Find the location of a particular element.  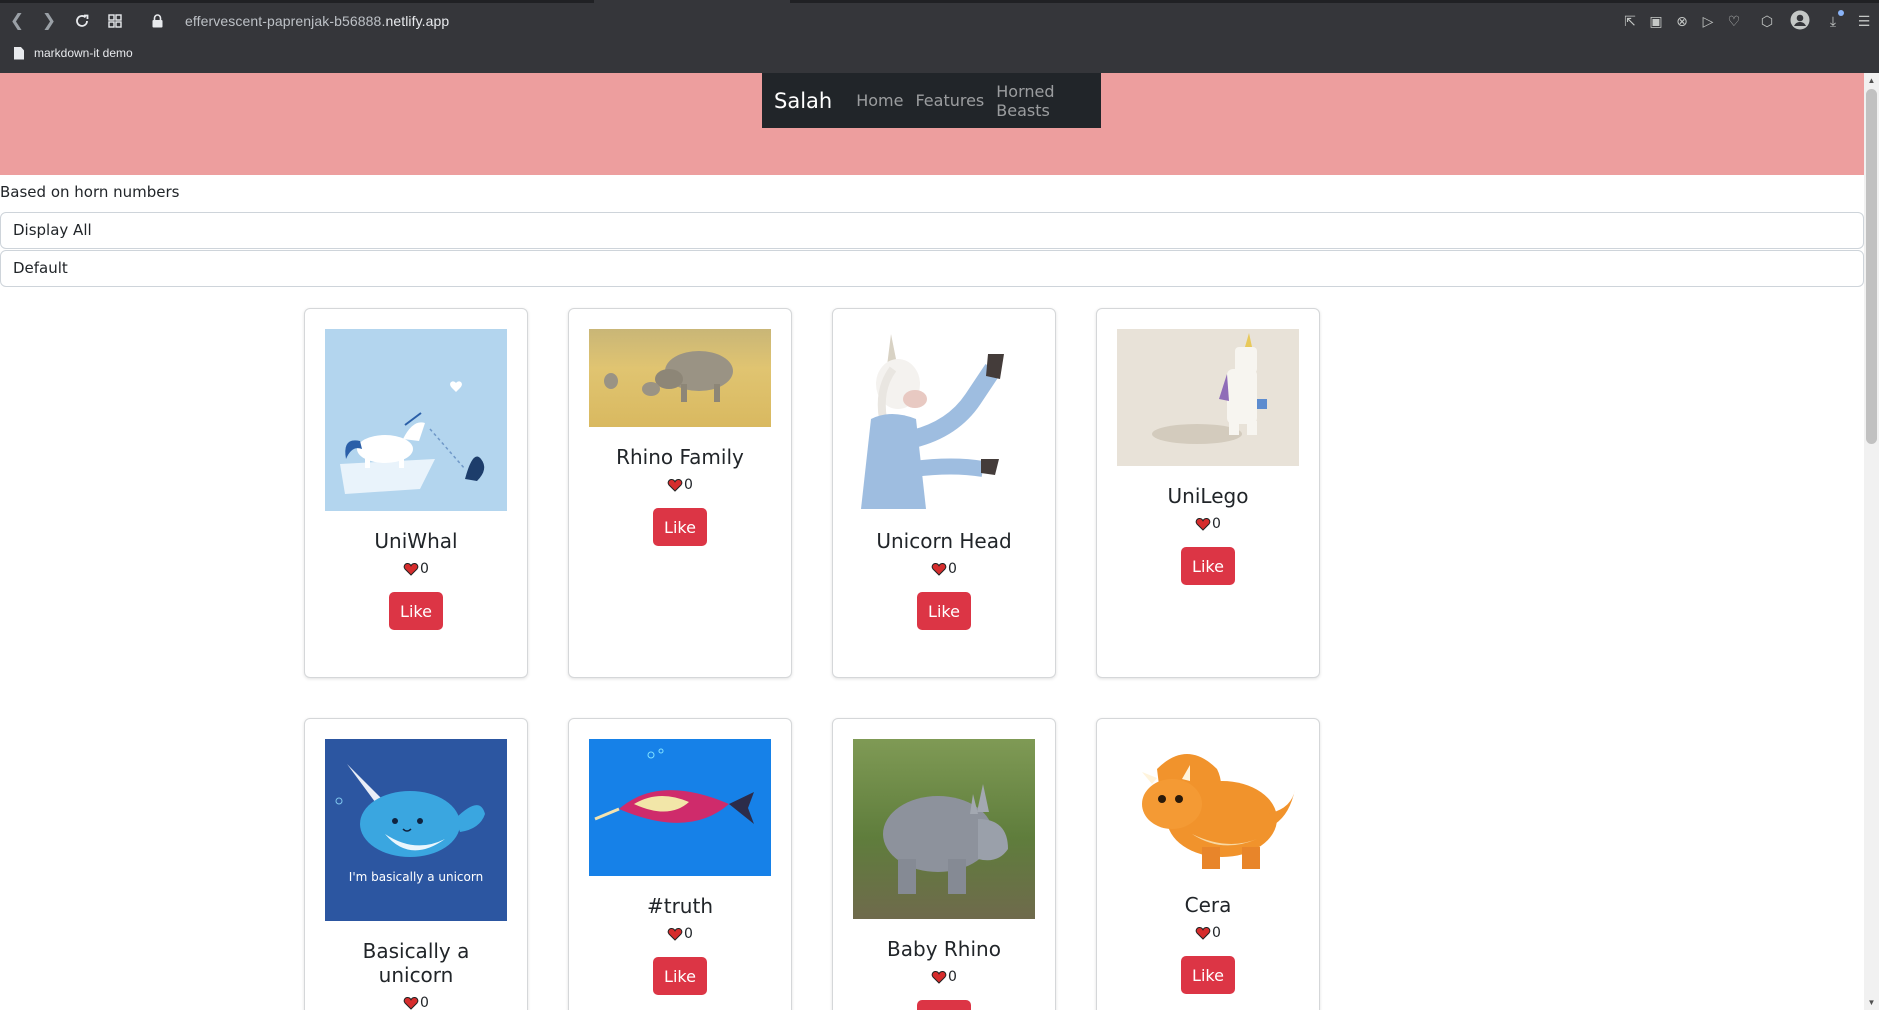

lock-icon is located at coordinates (157, 23).